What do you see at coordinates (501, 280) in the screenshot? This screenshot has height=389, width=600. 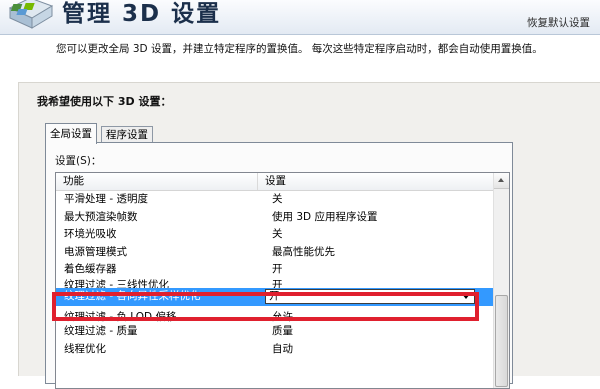 I see `vertical-scrollbar` at bounding box center [501, 280].